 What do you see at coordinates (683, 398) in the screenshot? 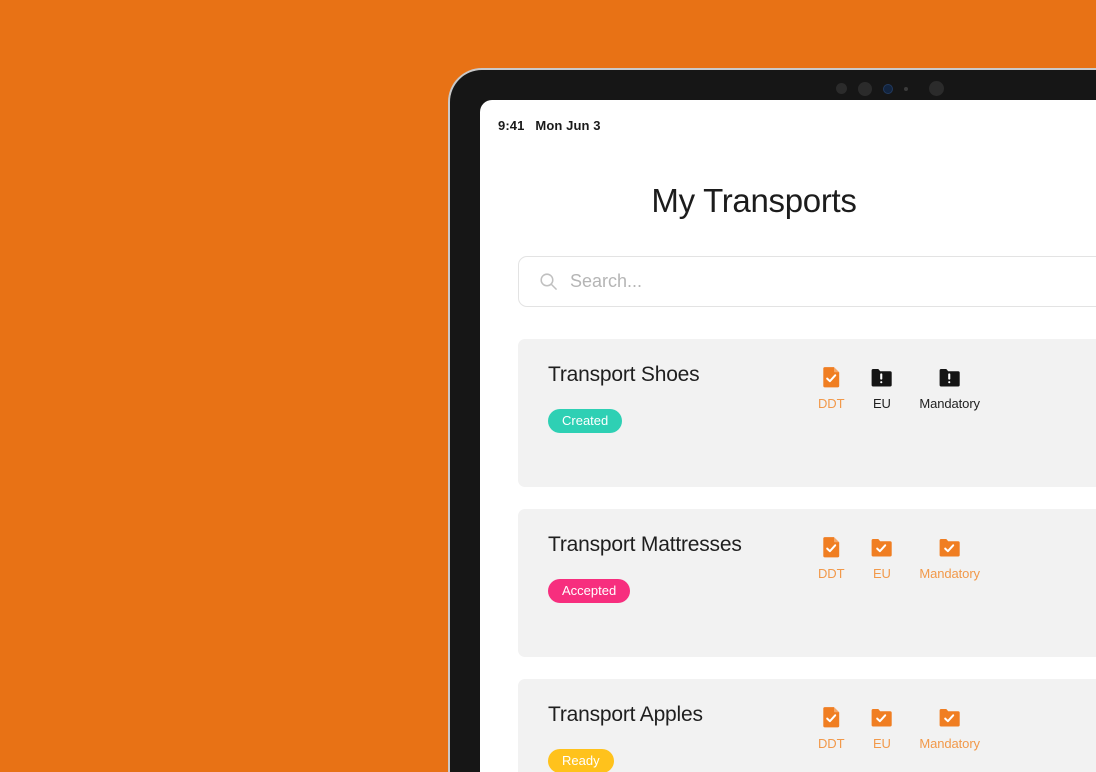
I see `transport-card-info: Transport Shoes Created` at bounding box center [683, 398].